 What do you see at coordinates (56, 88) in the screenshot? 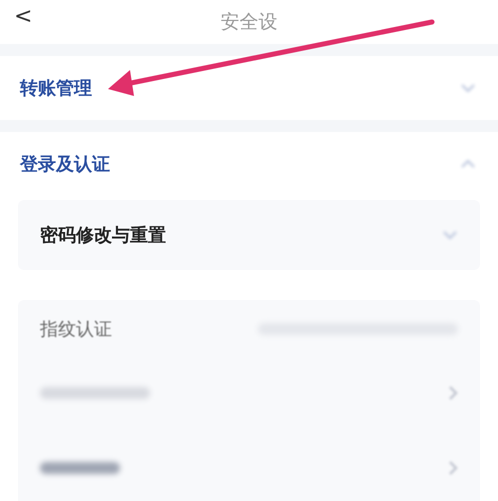
I see `section-title: 转账管理` at bounding box center [56, 88].